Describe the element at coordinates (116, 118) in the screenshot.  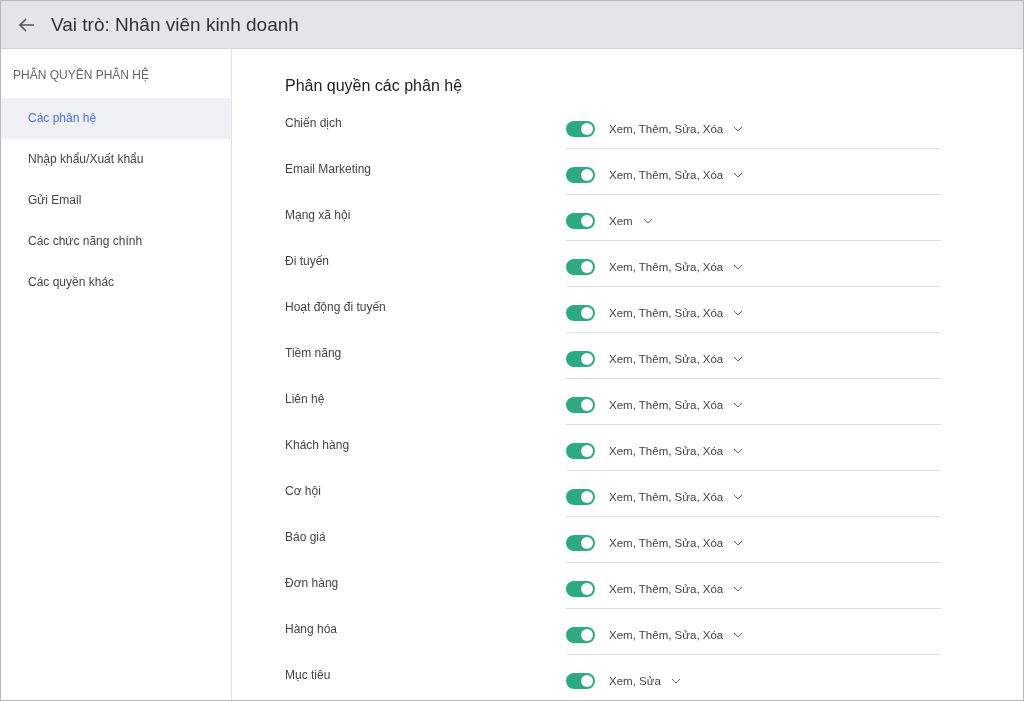
I see `sidebar-item: Các phân hệ` at that location.